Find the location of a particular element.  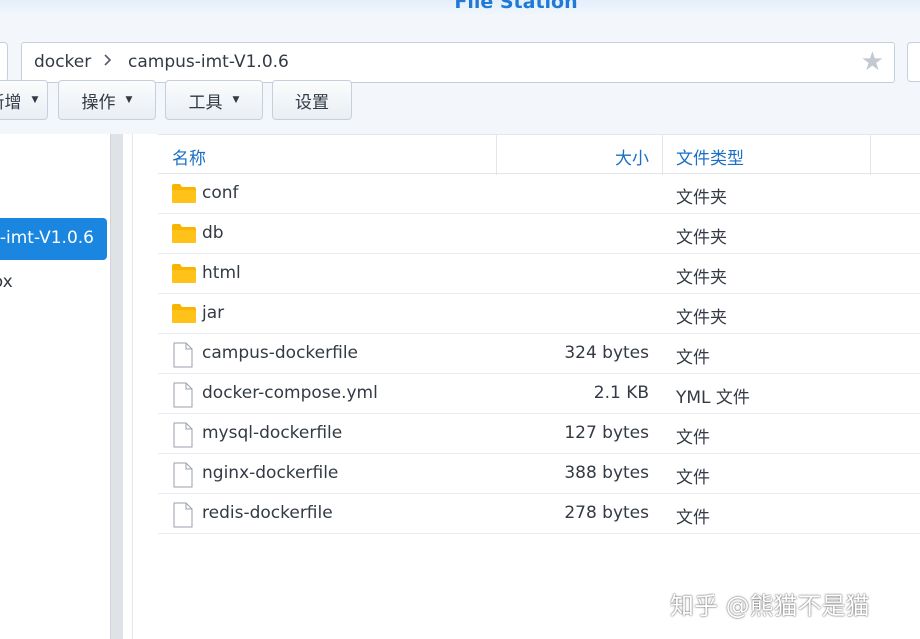

table-row: mysql-dockerfile 127 bytes 文件 is located at coordinates (539, 434).